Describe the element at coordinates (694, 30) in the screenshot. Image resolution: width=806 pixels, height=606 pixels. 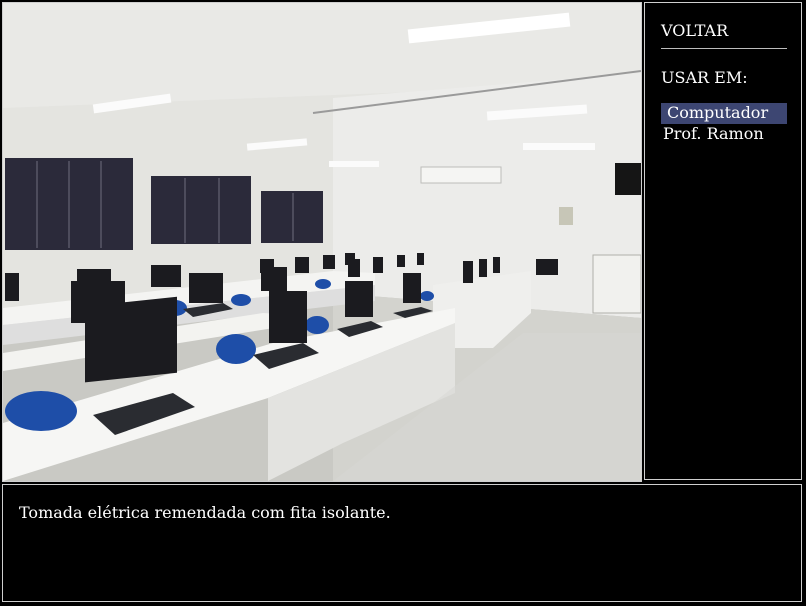
I see `back-button: VOLTAR` at that location.